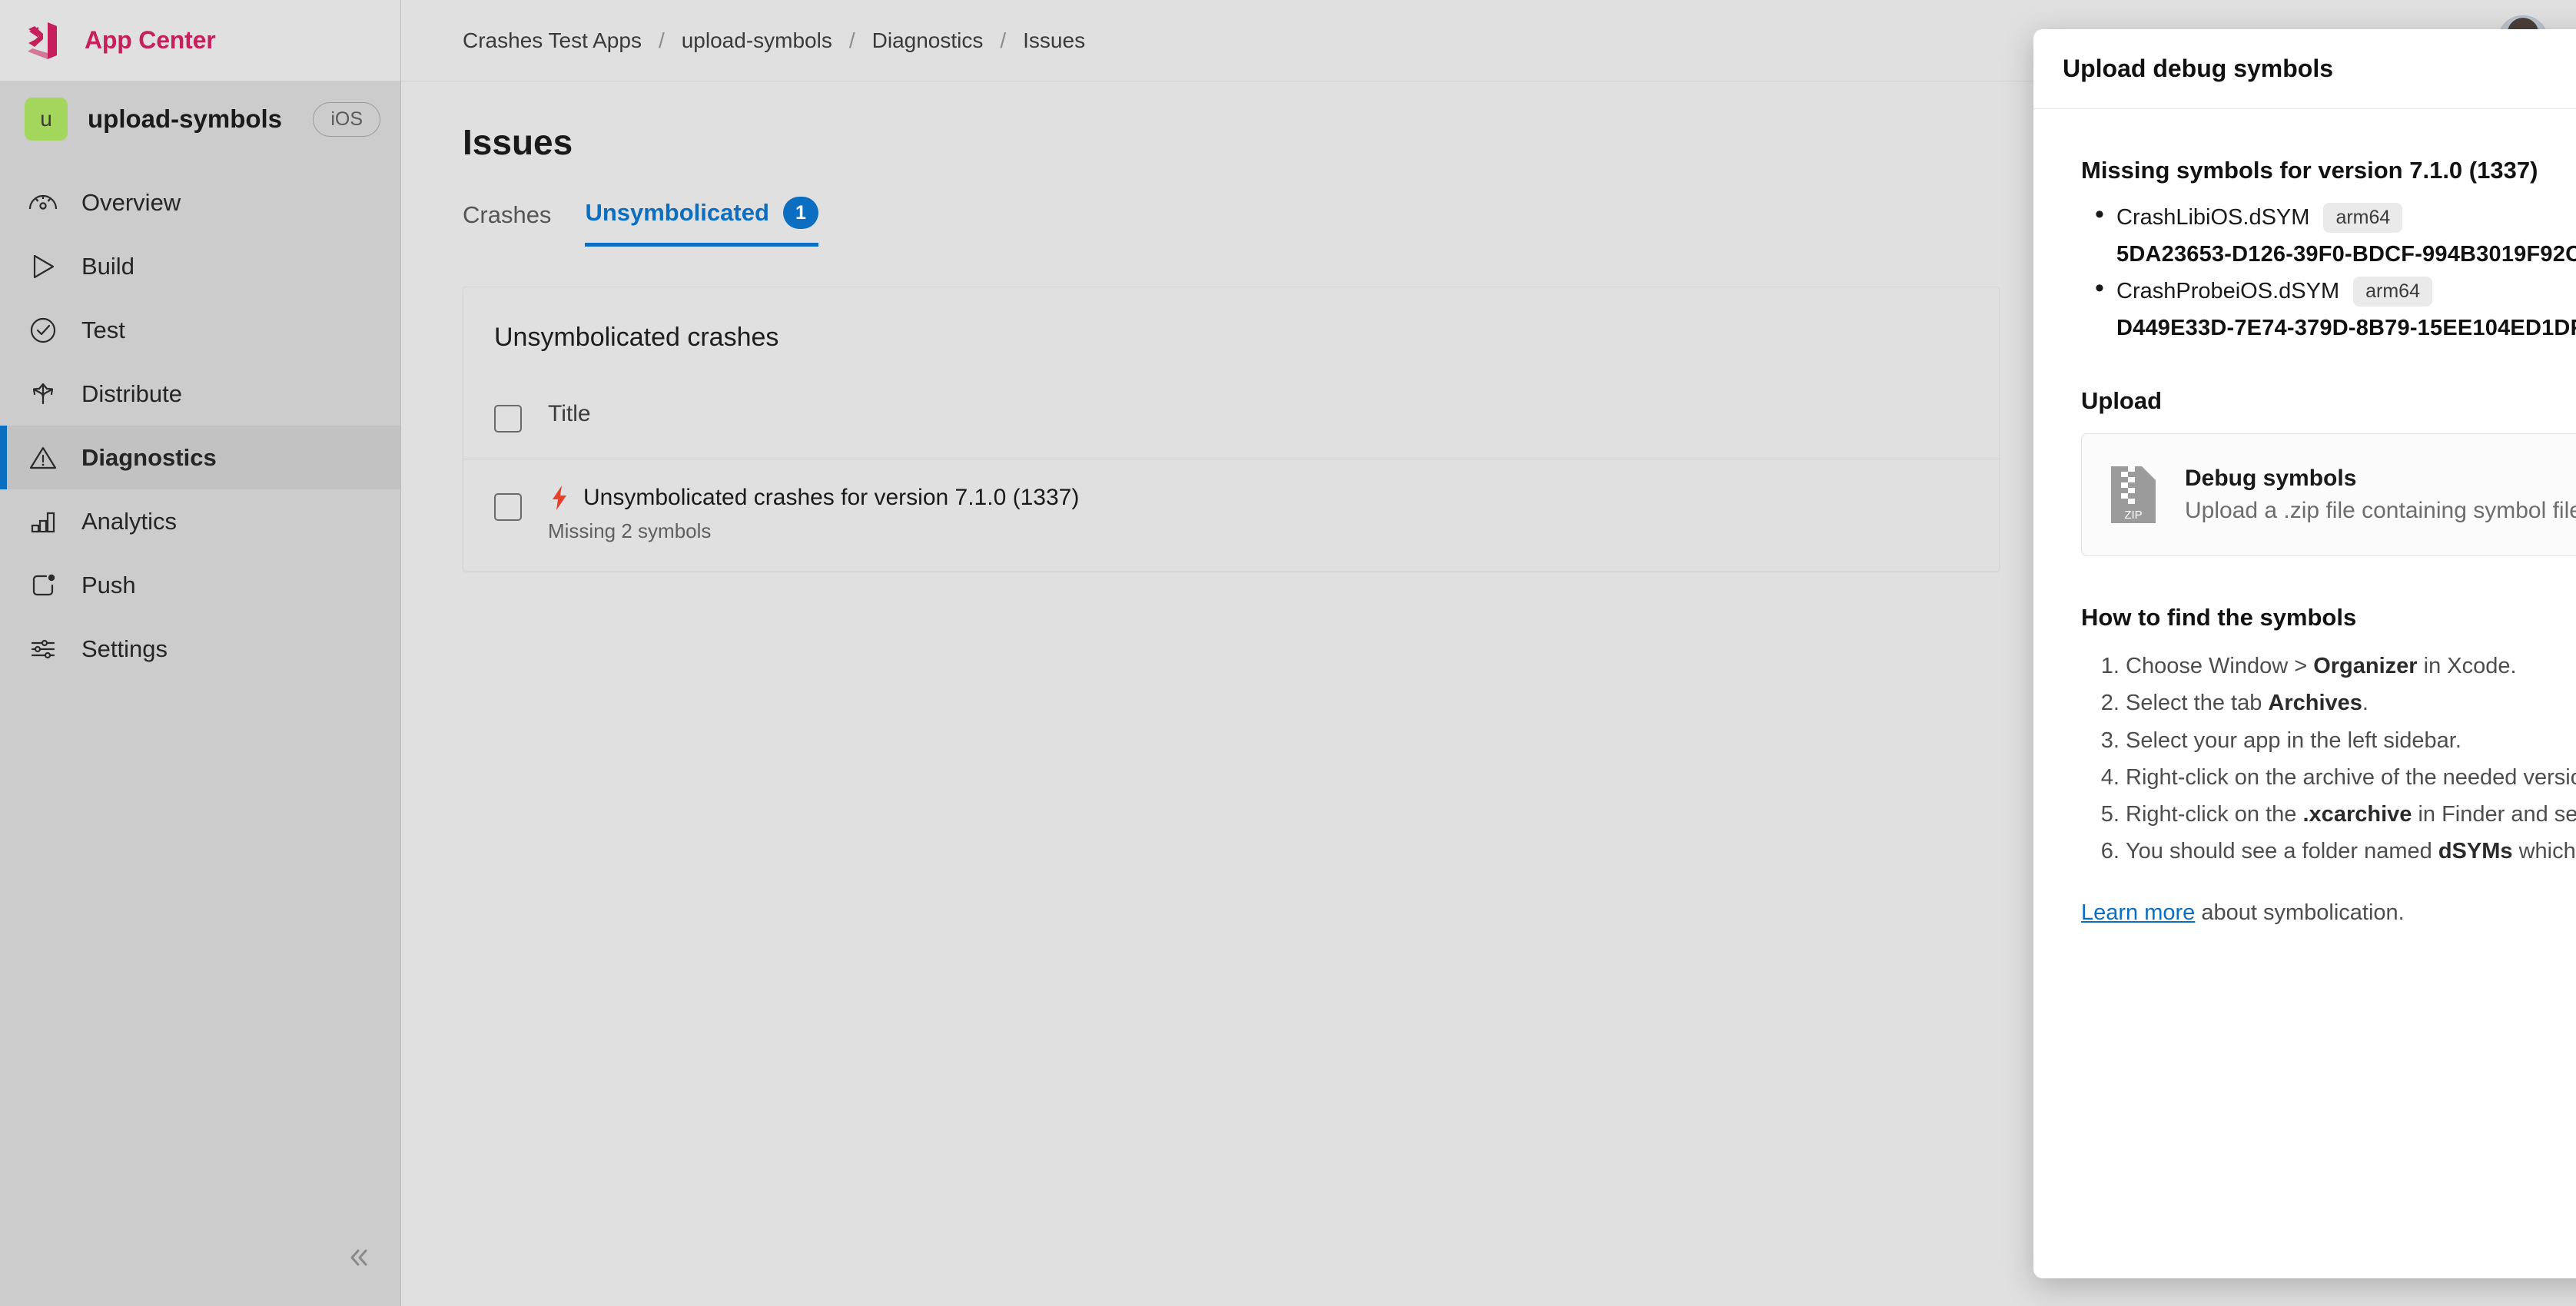 The width and height of the screenshot is (2576, 1306). Describe the element at coordinates (2346, 254) in the screenshot. I see `symbol-uuid: 5DA23653-D126-39F0-BDCF-994B3019F92C` at that location.